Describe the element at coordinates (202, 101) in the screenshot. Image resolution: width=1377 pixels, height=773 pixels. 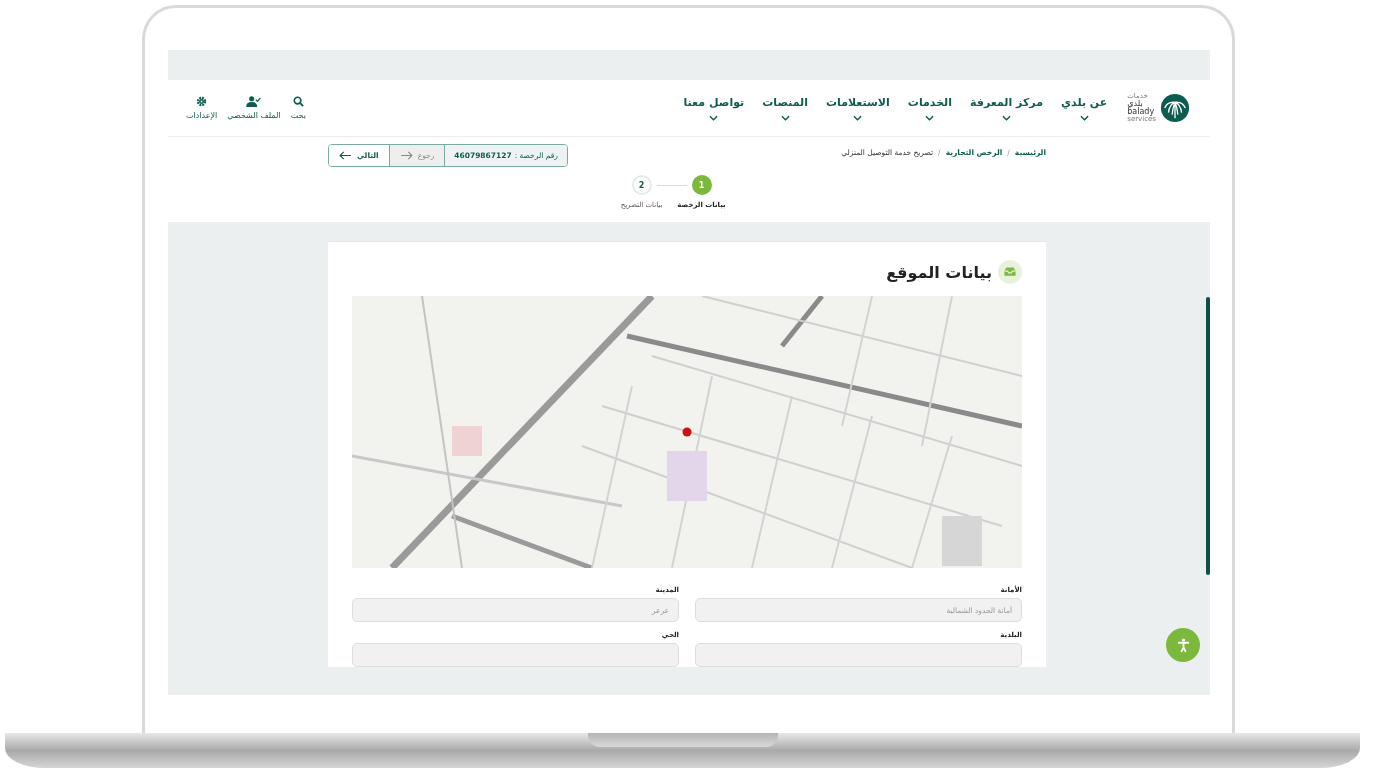
I see `settings-icon` at that location.